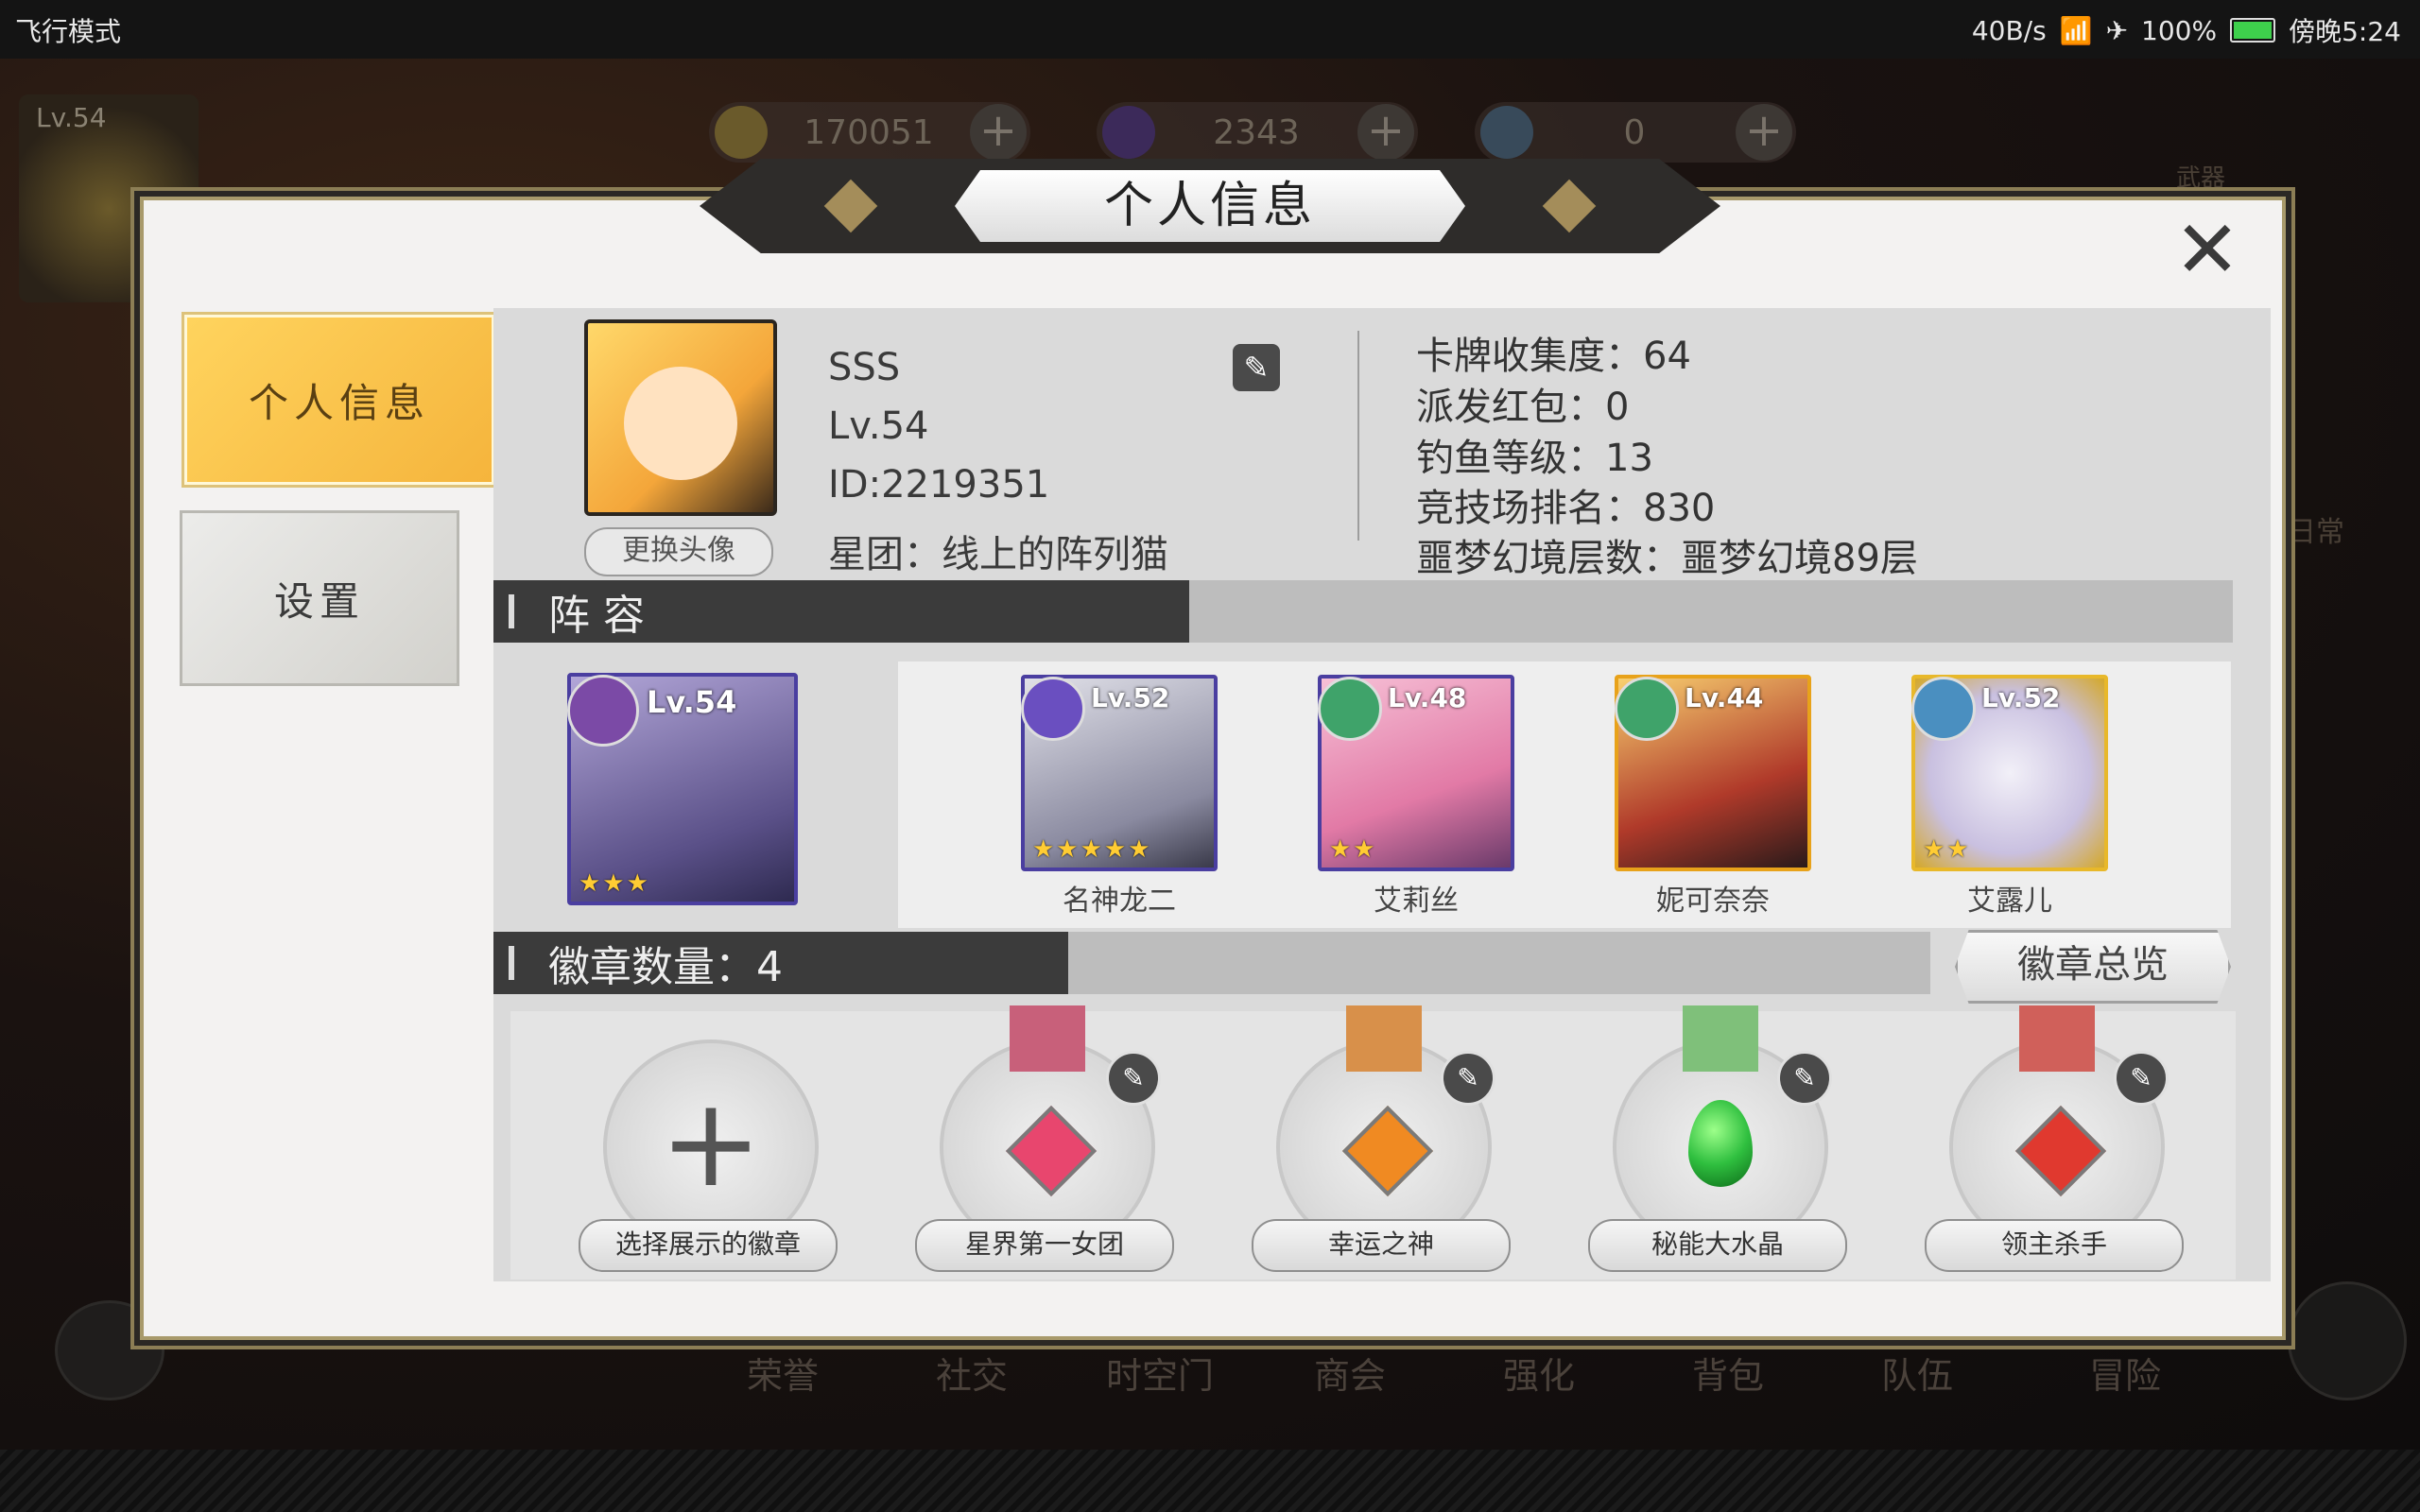 This screenshot has width=2420, height=1512. What do you see at coordinates (939, 485) in the screenshot?
I see `player-id: ID:2219351` at bounding box center [939, 485].